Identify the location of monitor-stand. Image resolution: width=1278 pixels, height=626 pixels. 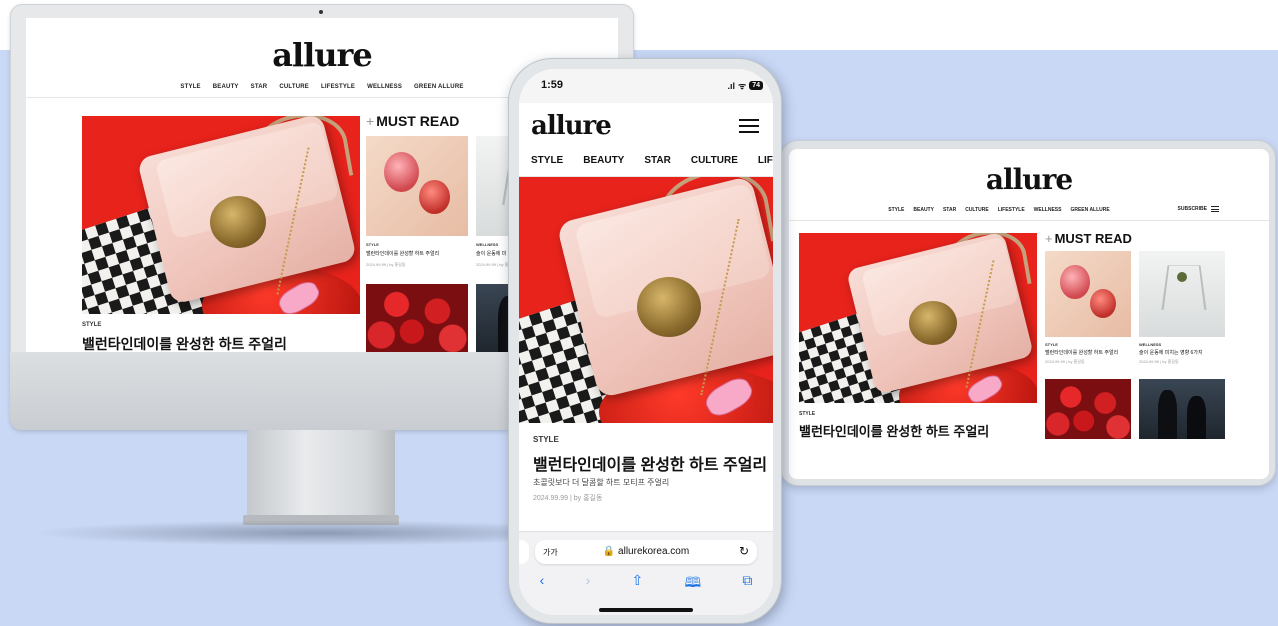
(321, 474).